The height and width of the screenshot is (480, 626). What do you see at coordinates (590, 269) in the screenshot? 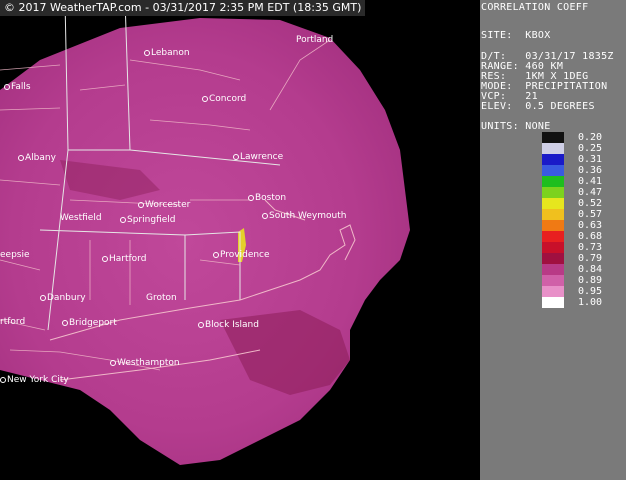
I see `scale-tick-label: 0.84` at bounding box center [590, 269].